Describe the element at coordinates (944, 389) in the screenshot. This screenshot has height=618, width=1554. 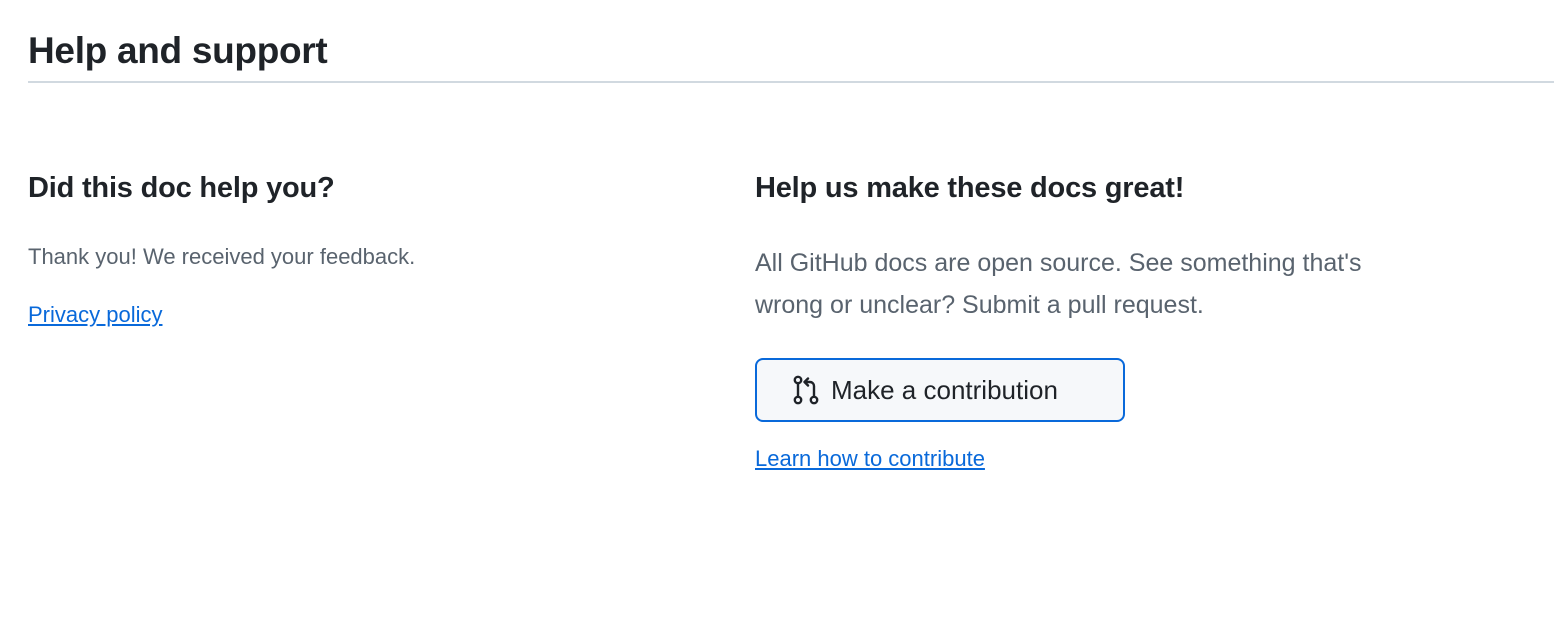
I see `make-contribution-label: Make a contribution` at that location.